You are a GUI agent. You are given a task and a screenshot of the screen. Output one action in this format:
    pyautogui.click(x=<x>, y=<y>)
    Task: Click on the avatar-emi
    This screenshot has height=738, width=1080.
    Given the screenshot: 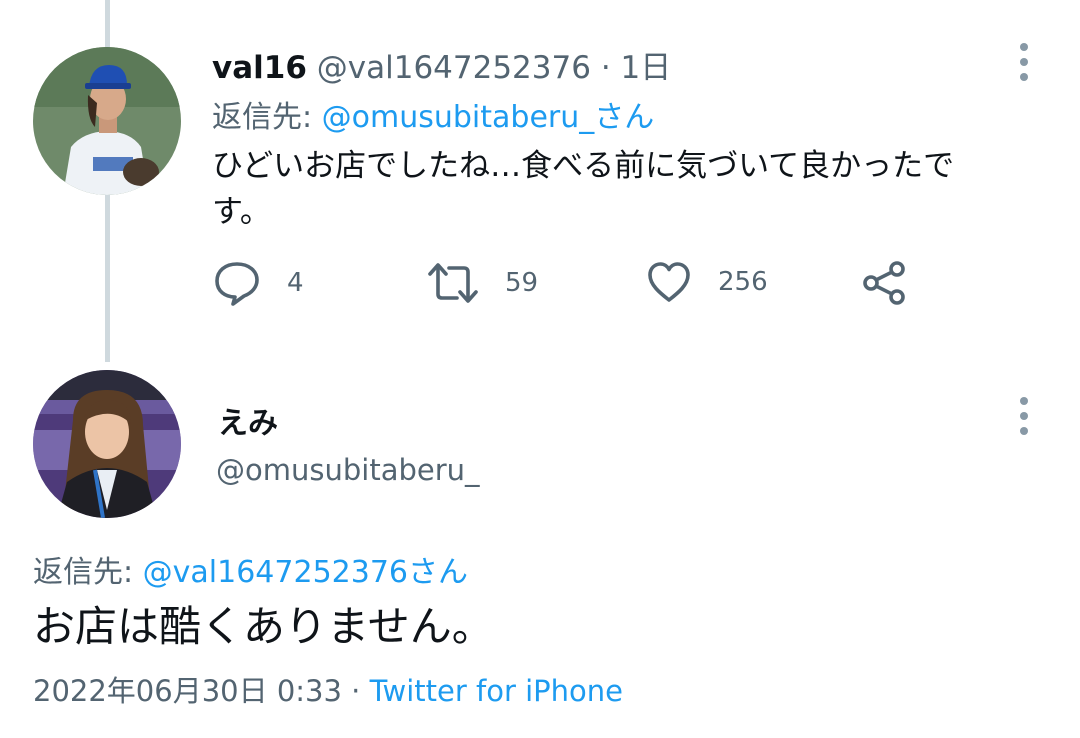 What is the action you would take?
    pyautogui.click(x=107, y=444)
    